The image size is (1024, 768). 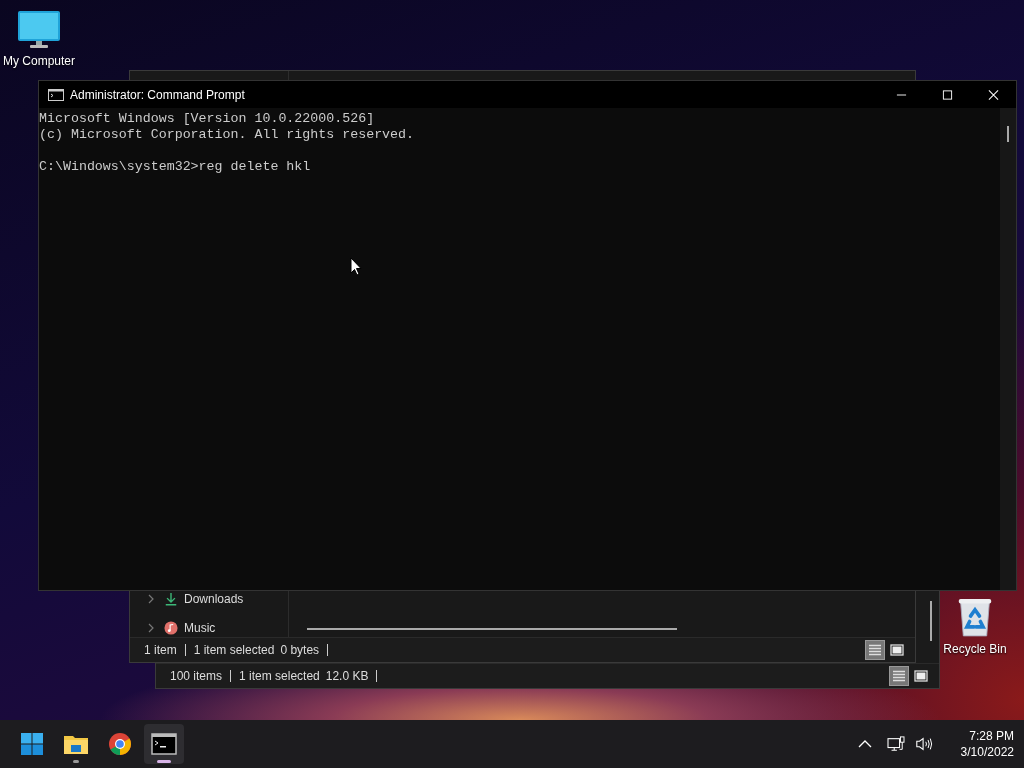 What do you see at coordinates (201, 676) in the screenshot?
I see `item-count: 100 items` at bounding box center [201, 676].